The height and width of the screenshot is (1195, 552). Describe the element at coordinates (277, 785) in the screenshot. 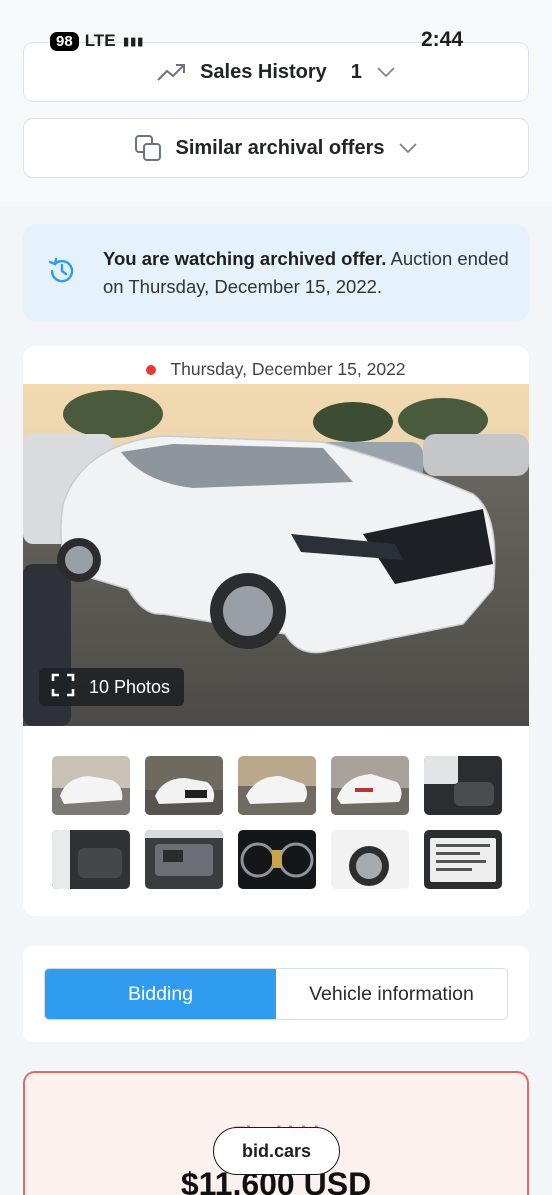

I see `thumbnail-rear-side` at that location.